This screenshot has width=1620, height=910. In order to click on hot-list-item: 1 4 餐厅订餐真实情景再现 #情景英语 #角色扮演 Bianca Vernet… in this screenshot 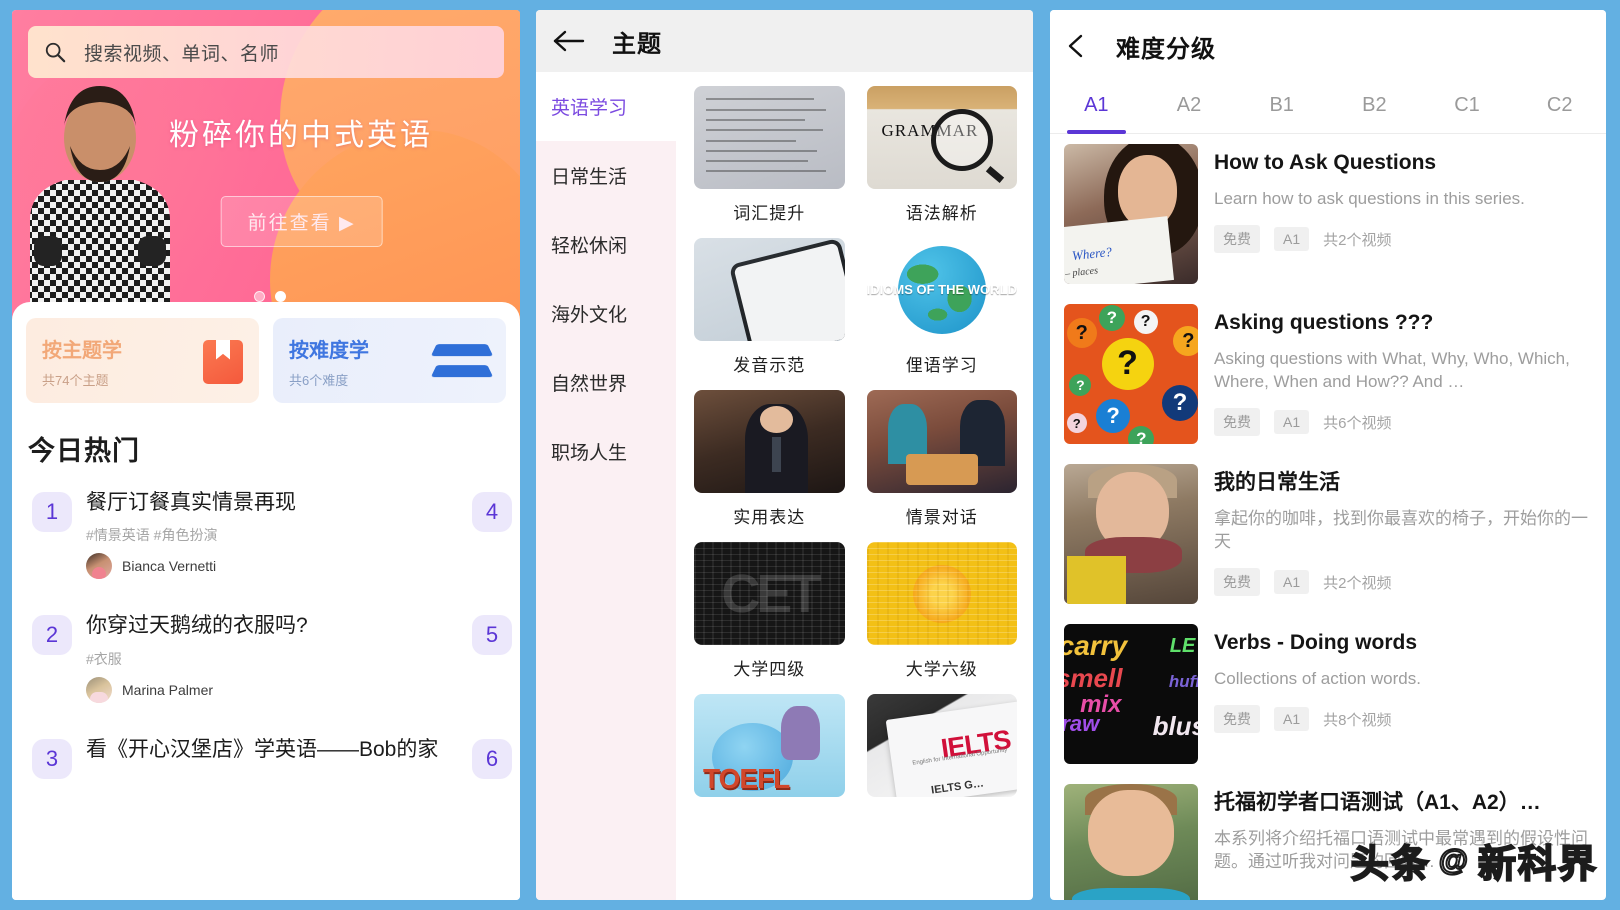, I will do `click(269, 535)`.